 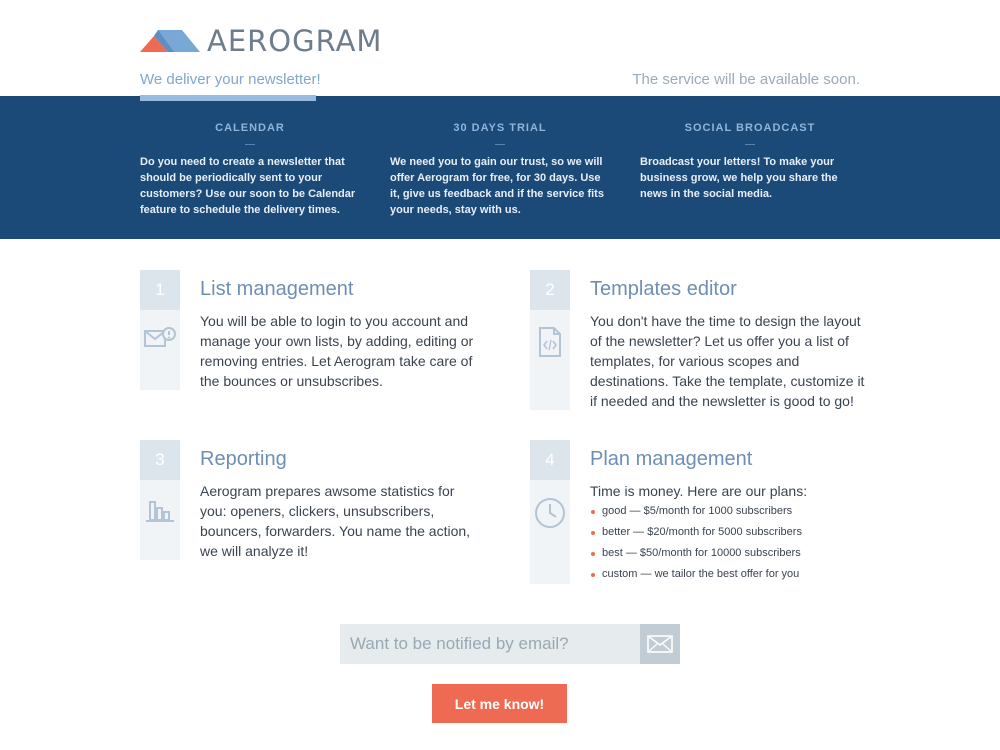 What do you see at coordinates (696, 532) in the screenshot?
I see `plan-item-better: better — $20/month for 5000 subscribers` at bounding box center [696, 532].